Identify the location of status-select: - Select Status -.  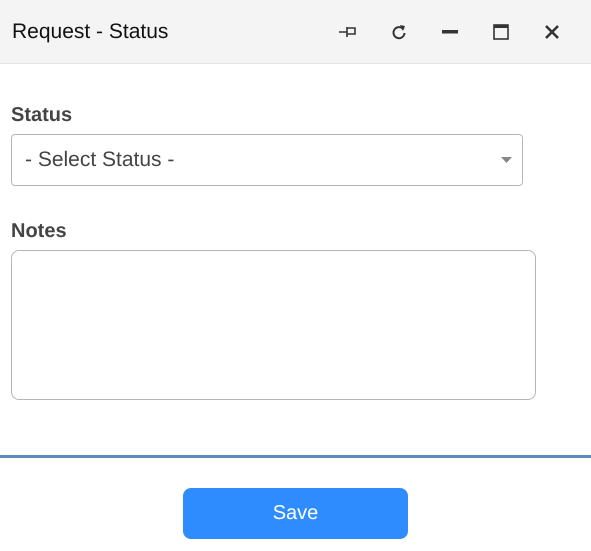
(267, 160).